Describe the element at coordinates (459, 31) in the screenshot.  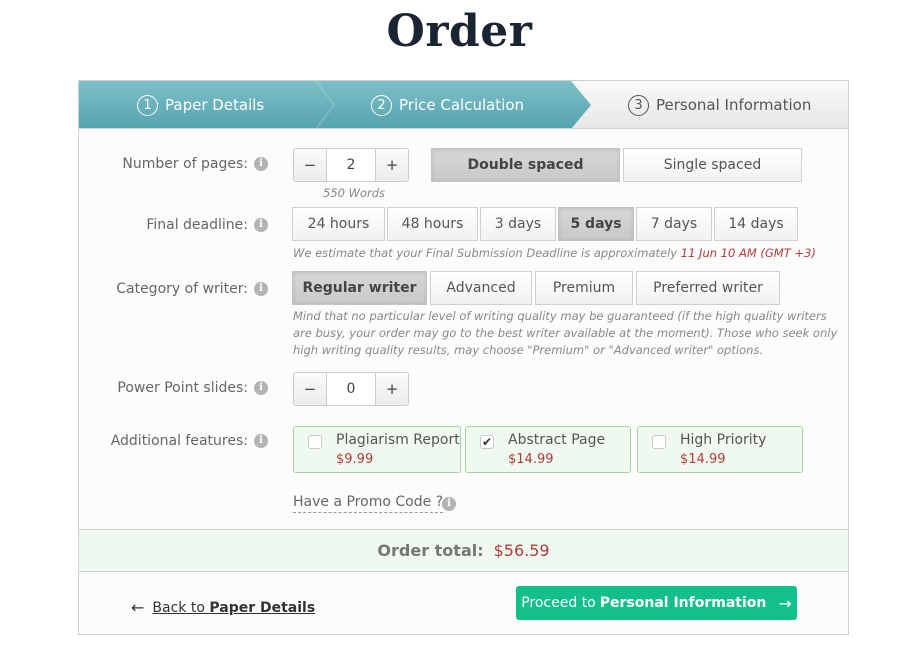
I see `page-title: Order` at that location.